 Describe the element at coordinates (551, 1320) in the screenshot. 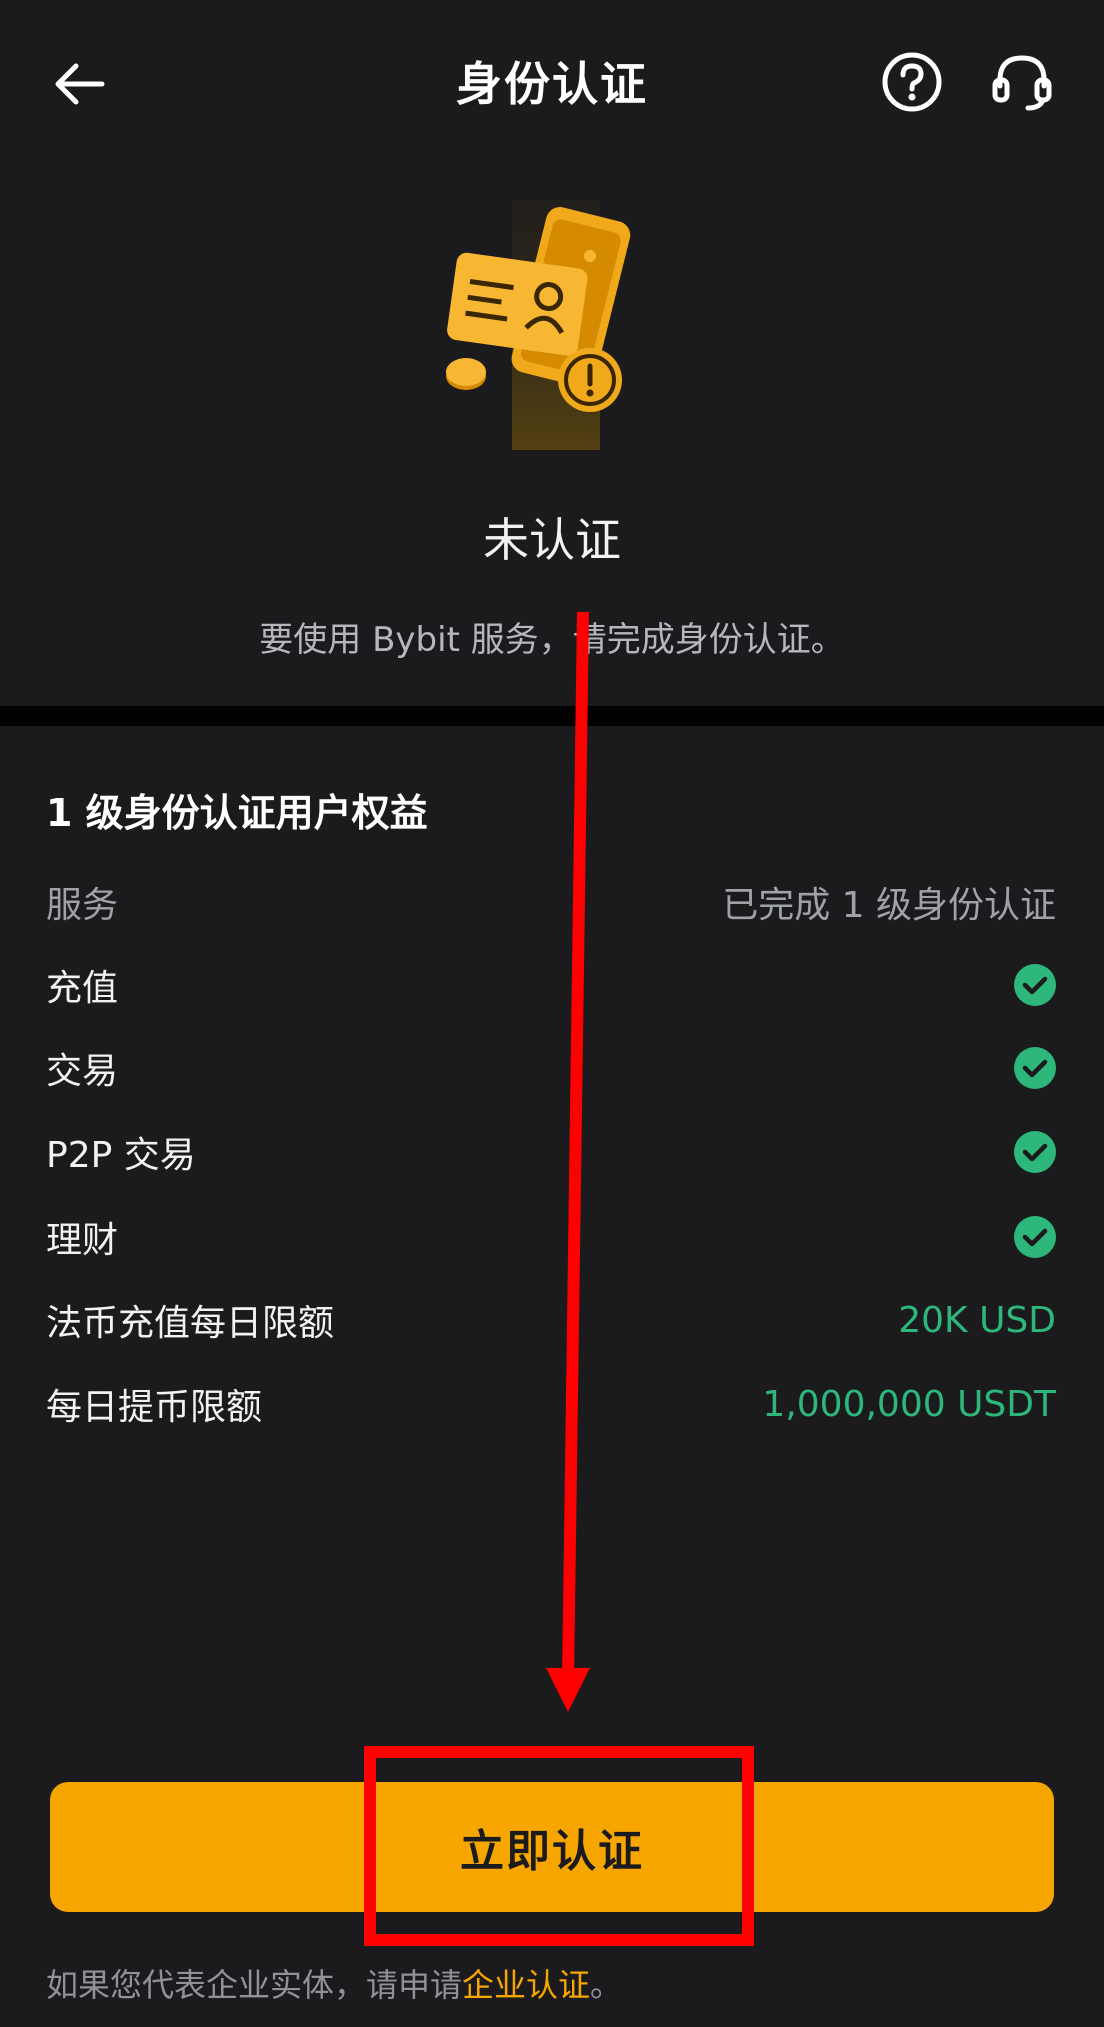

I see `limit-row-fiat-deposit: 法币充值每日限额 20K USD` at that location.